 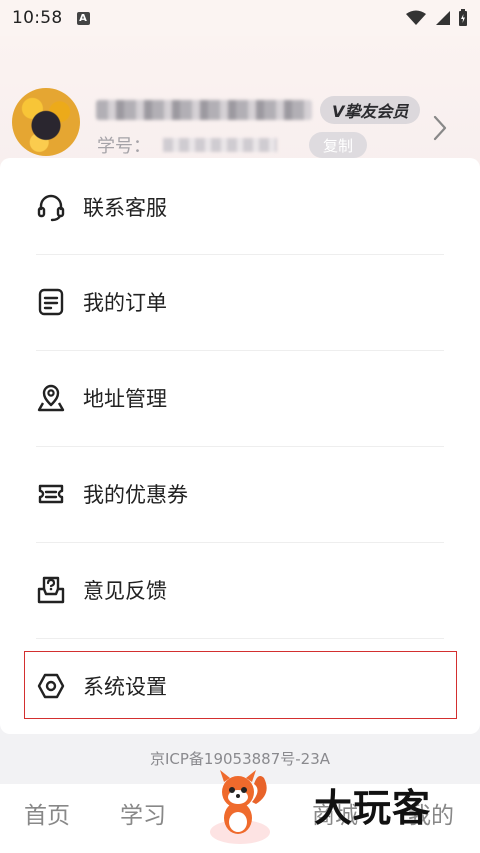 I want to click on menu-item-customer-service: 联系客服, so click(x=240, y=206).